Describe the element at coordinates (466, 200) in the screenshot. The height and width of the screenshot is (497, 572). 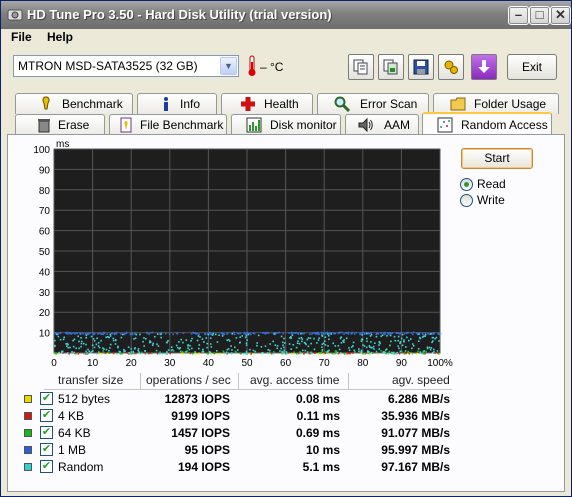
I see `radio-write-dot` at that location.